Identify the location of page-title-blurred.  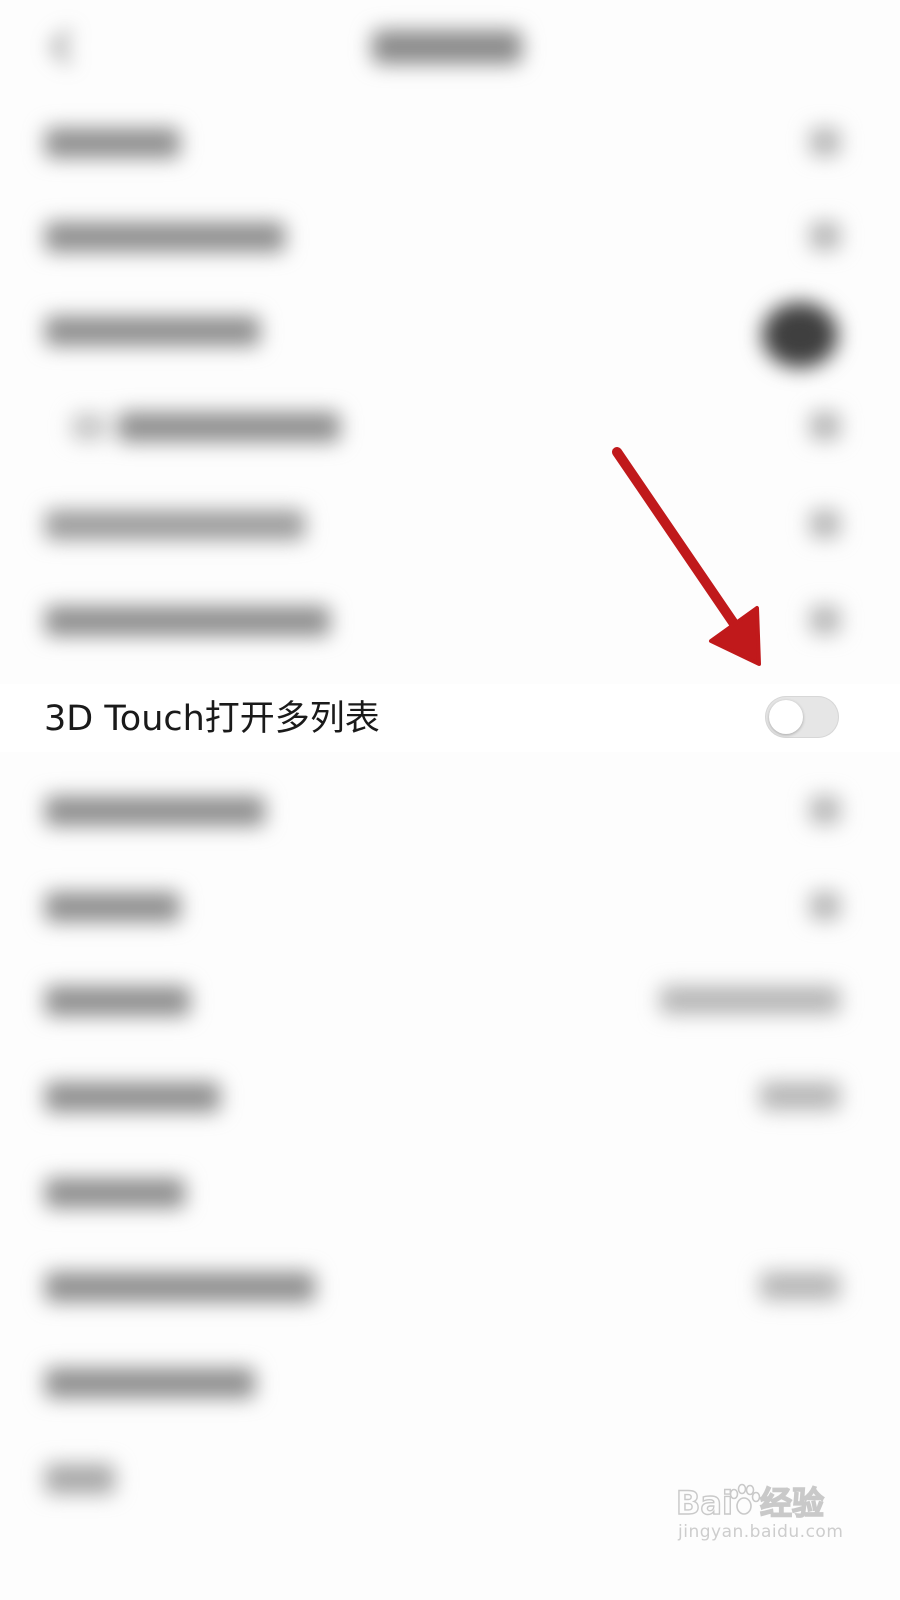
(447, 47).